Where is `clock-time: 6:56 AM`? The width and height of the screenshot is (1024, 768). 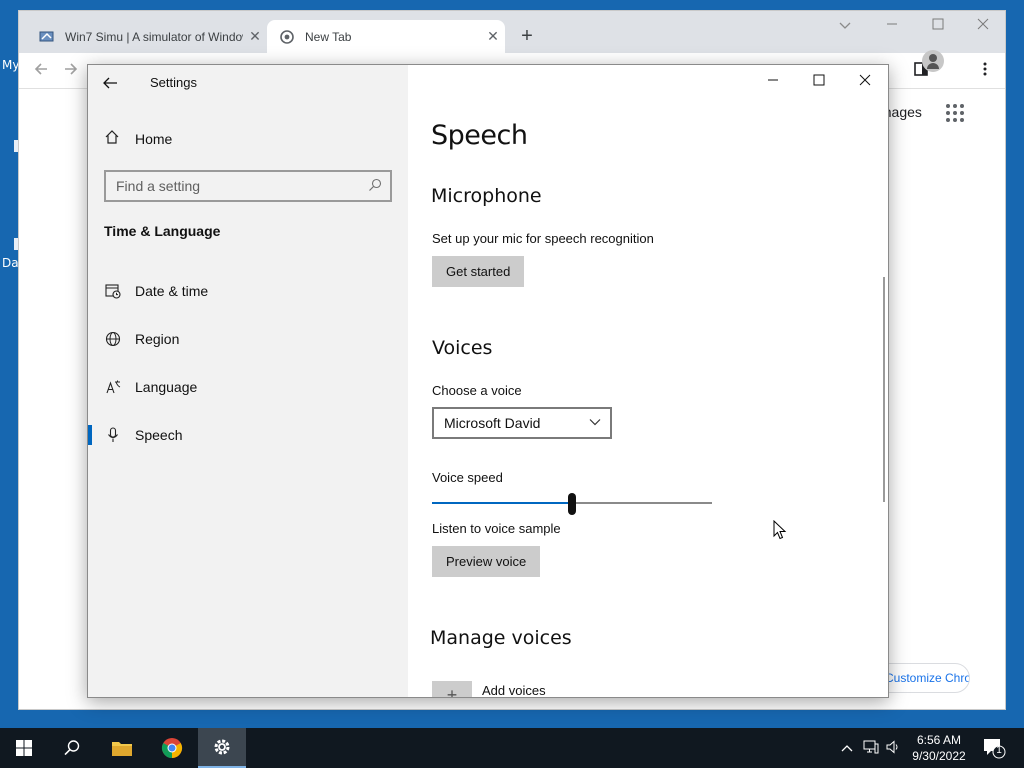
clock-time: 6:56 AM is located at coordinates (939, 740).